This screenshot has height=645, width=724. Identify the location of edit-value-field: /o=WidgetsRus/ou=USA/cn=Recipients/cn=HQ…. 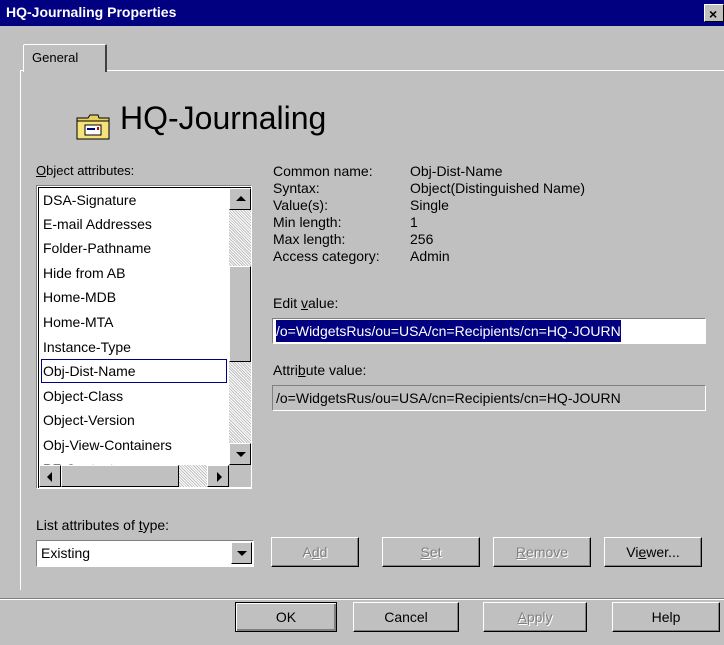
(489, 331).